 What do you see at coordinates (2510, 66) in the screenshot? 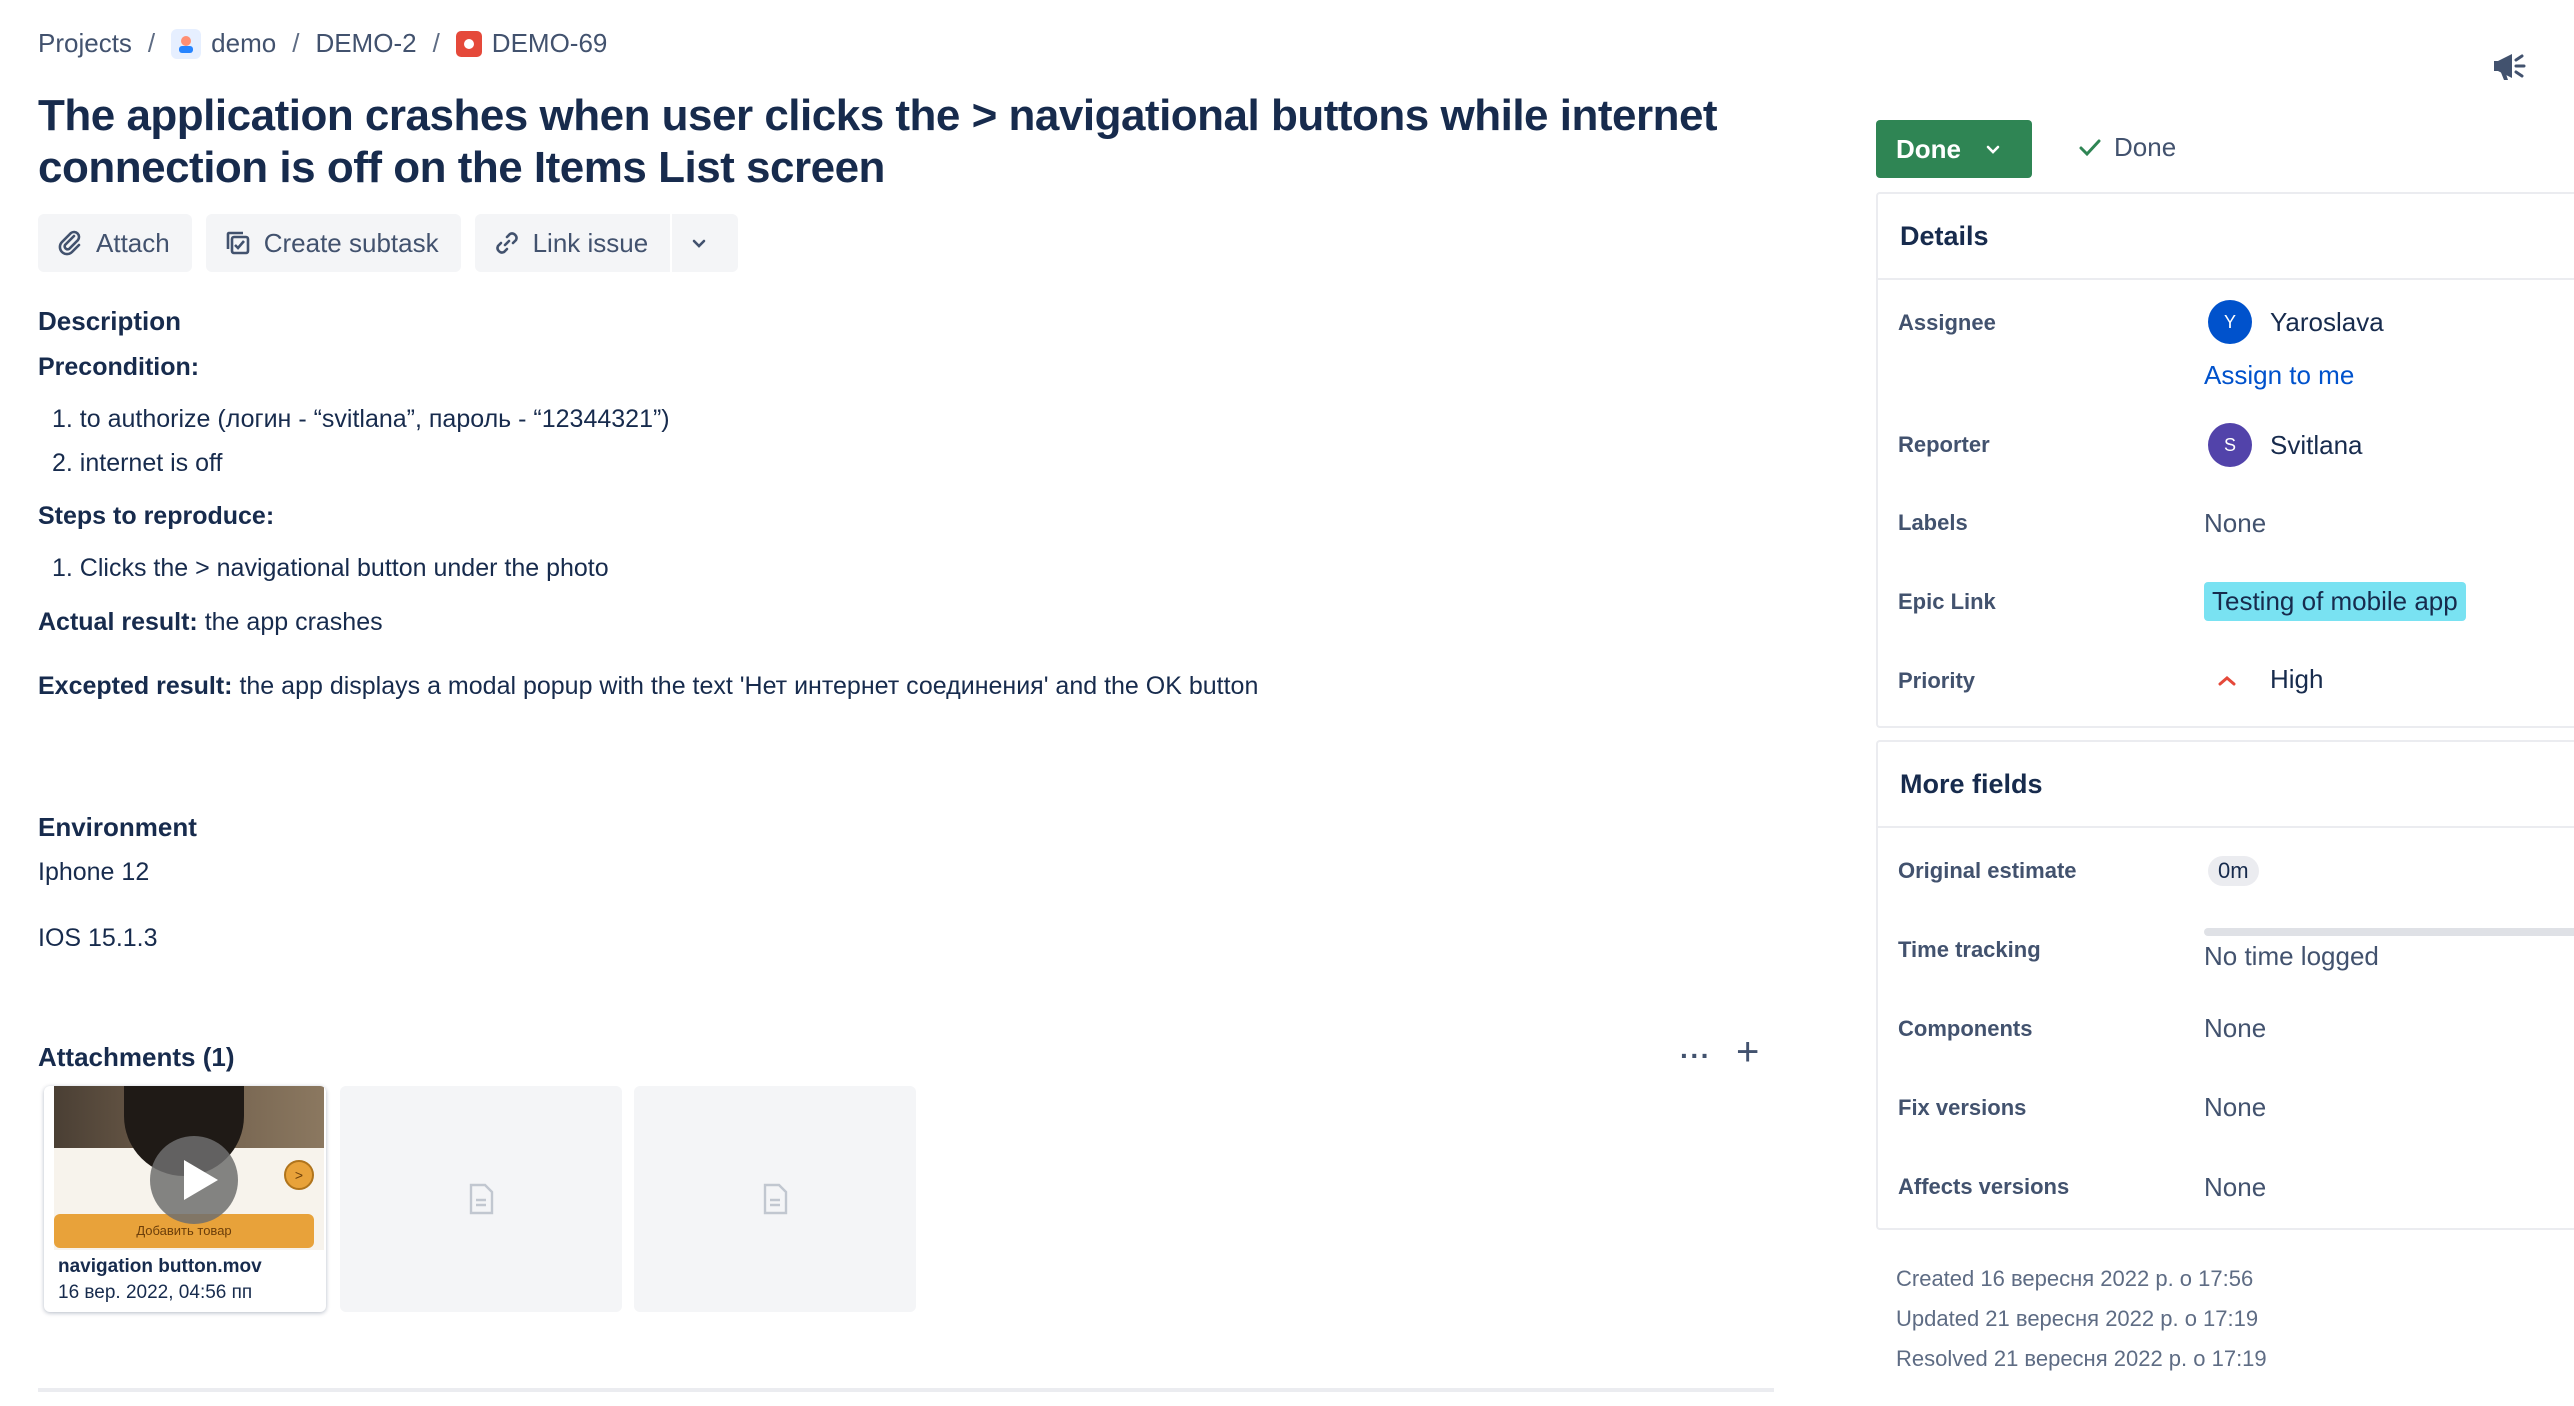
I see `feedback-megaphone-icon` at bounding box center [2510, 66].